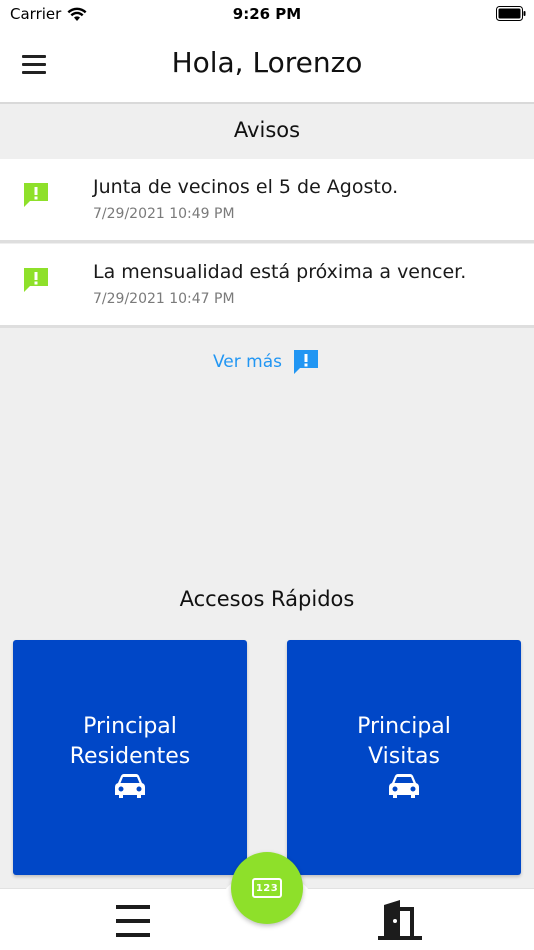 The height and width of the screenshot is (950, 534). What do you see at coordinates (164, 299) in the screenshot?
I see `notice-date: 7/29/2021 10:47 PM` at bounding box center [164, 299].